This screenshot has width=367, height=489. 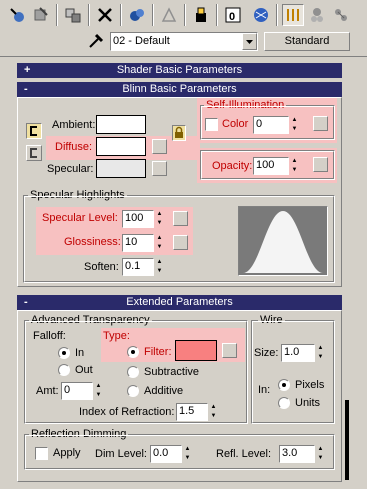 What do you see at coordinates (284, 403) in the screenshot?
I see `wire-units-radio` at bounding box center [284, 403].